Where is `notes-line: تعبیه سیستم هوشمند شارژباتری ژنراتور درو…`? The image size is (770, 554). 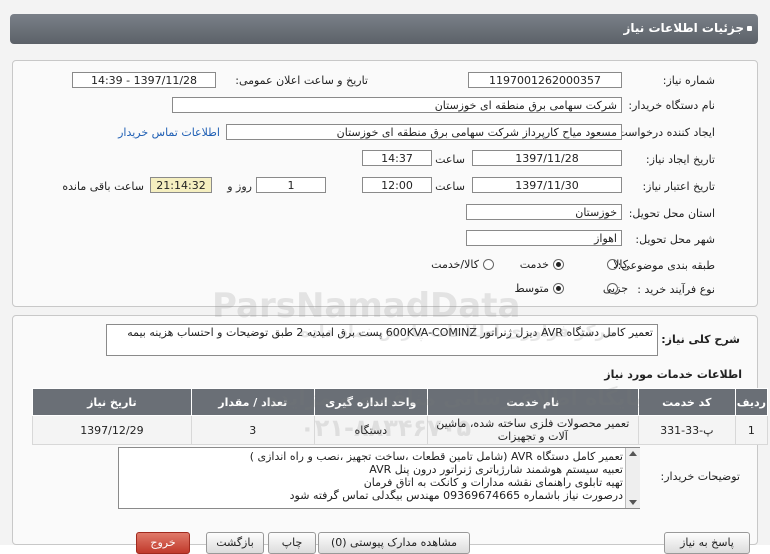 notes-line: تعبیه سیستم هوشمند شارژباتری ژنراتور درو… is located at coordinates (496, 469).